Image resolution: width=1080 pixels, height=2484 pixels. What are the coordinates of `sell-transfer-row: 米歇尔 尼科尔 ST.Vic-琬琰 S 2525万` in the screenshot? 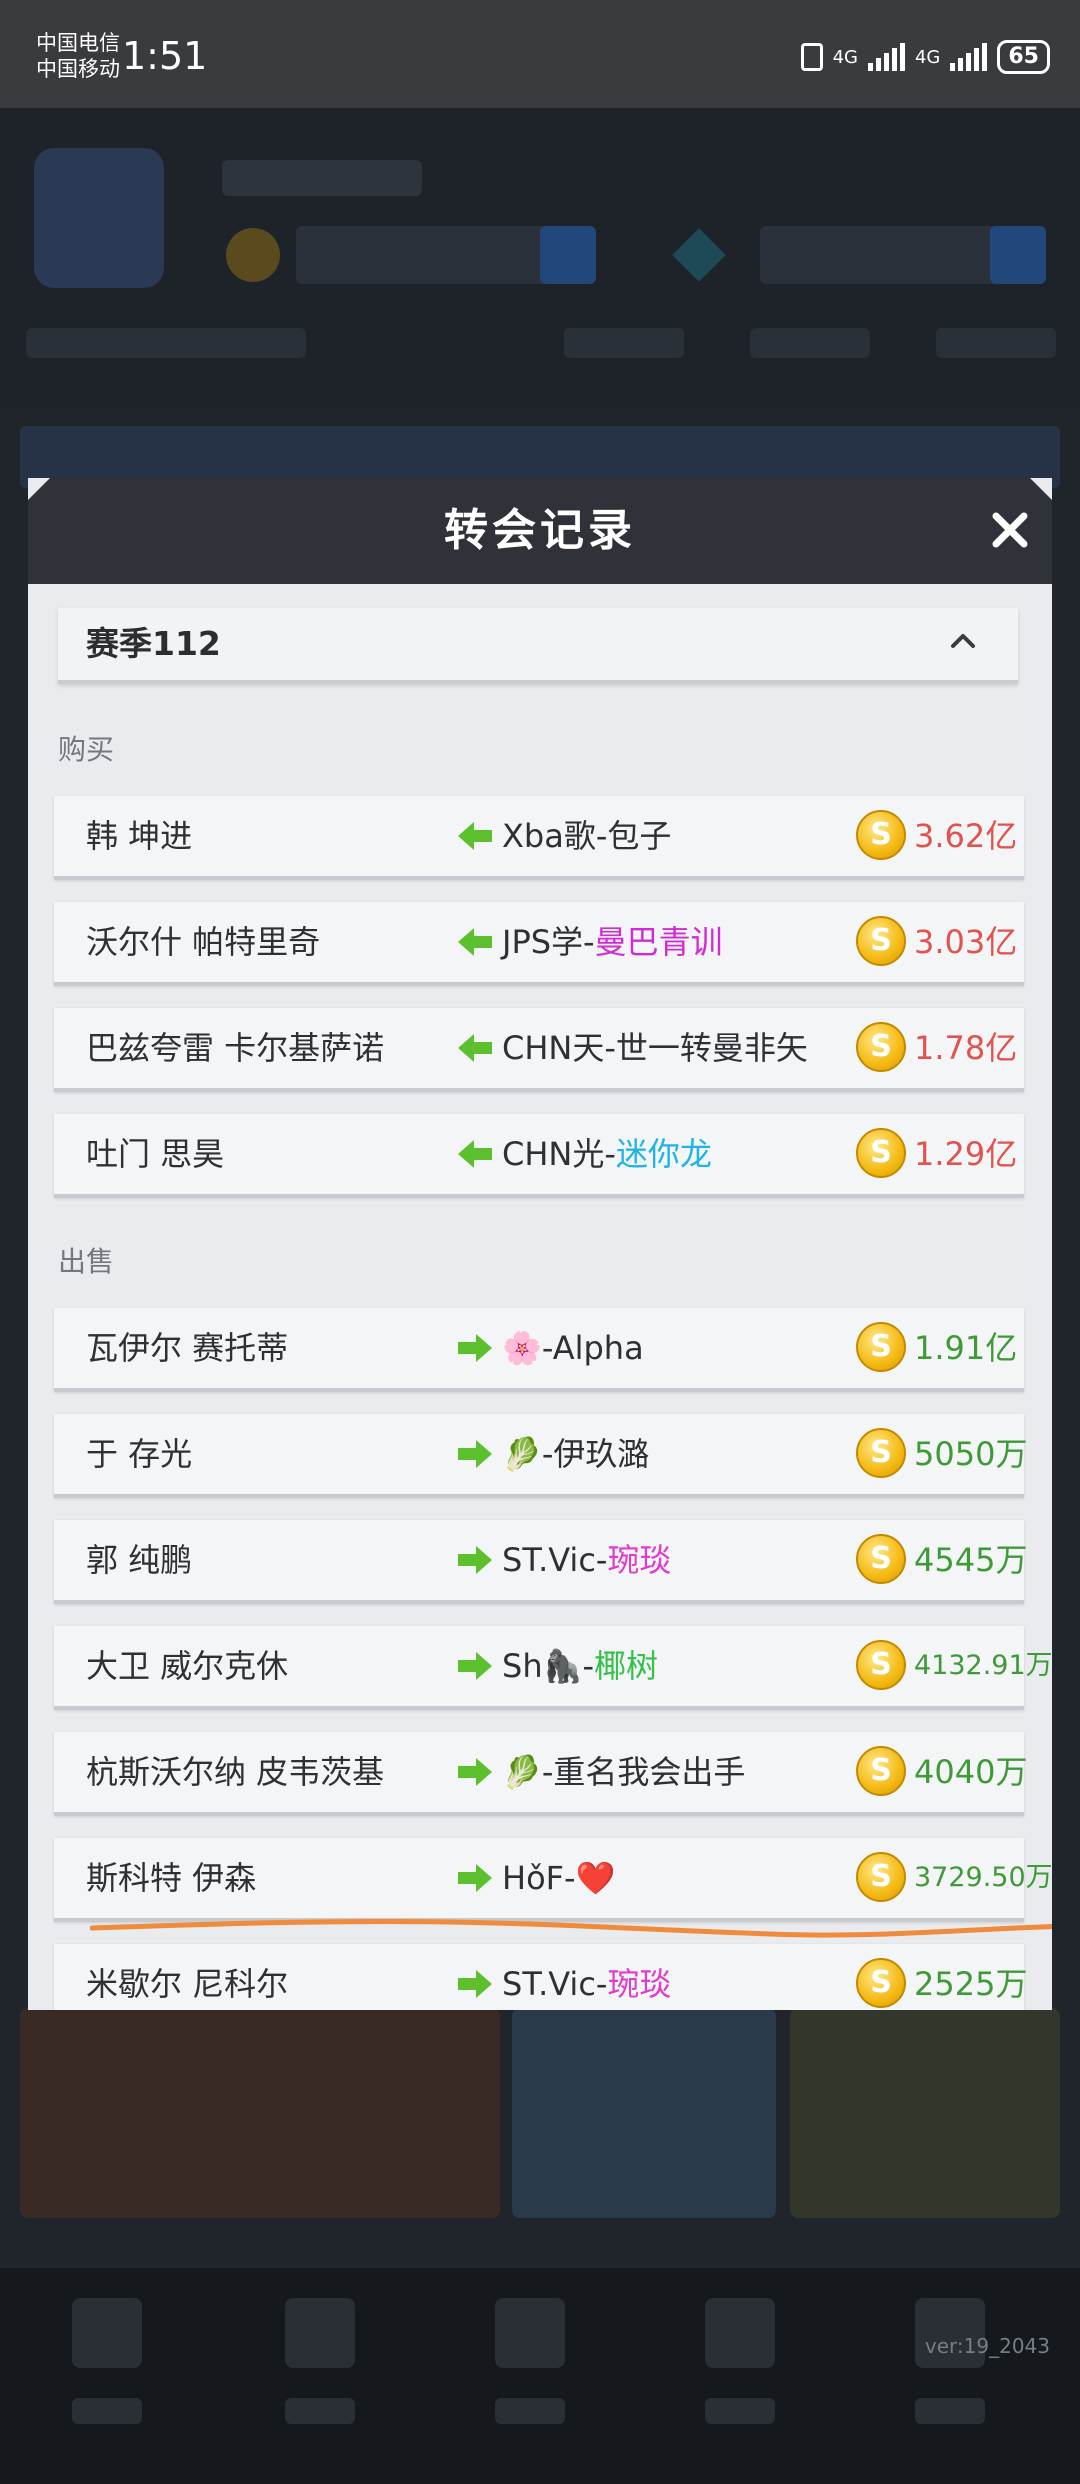 It's located at (540, 1977).